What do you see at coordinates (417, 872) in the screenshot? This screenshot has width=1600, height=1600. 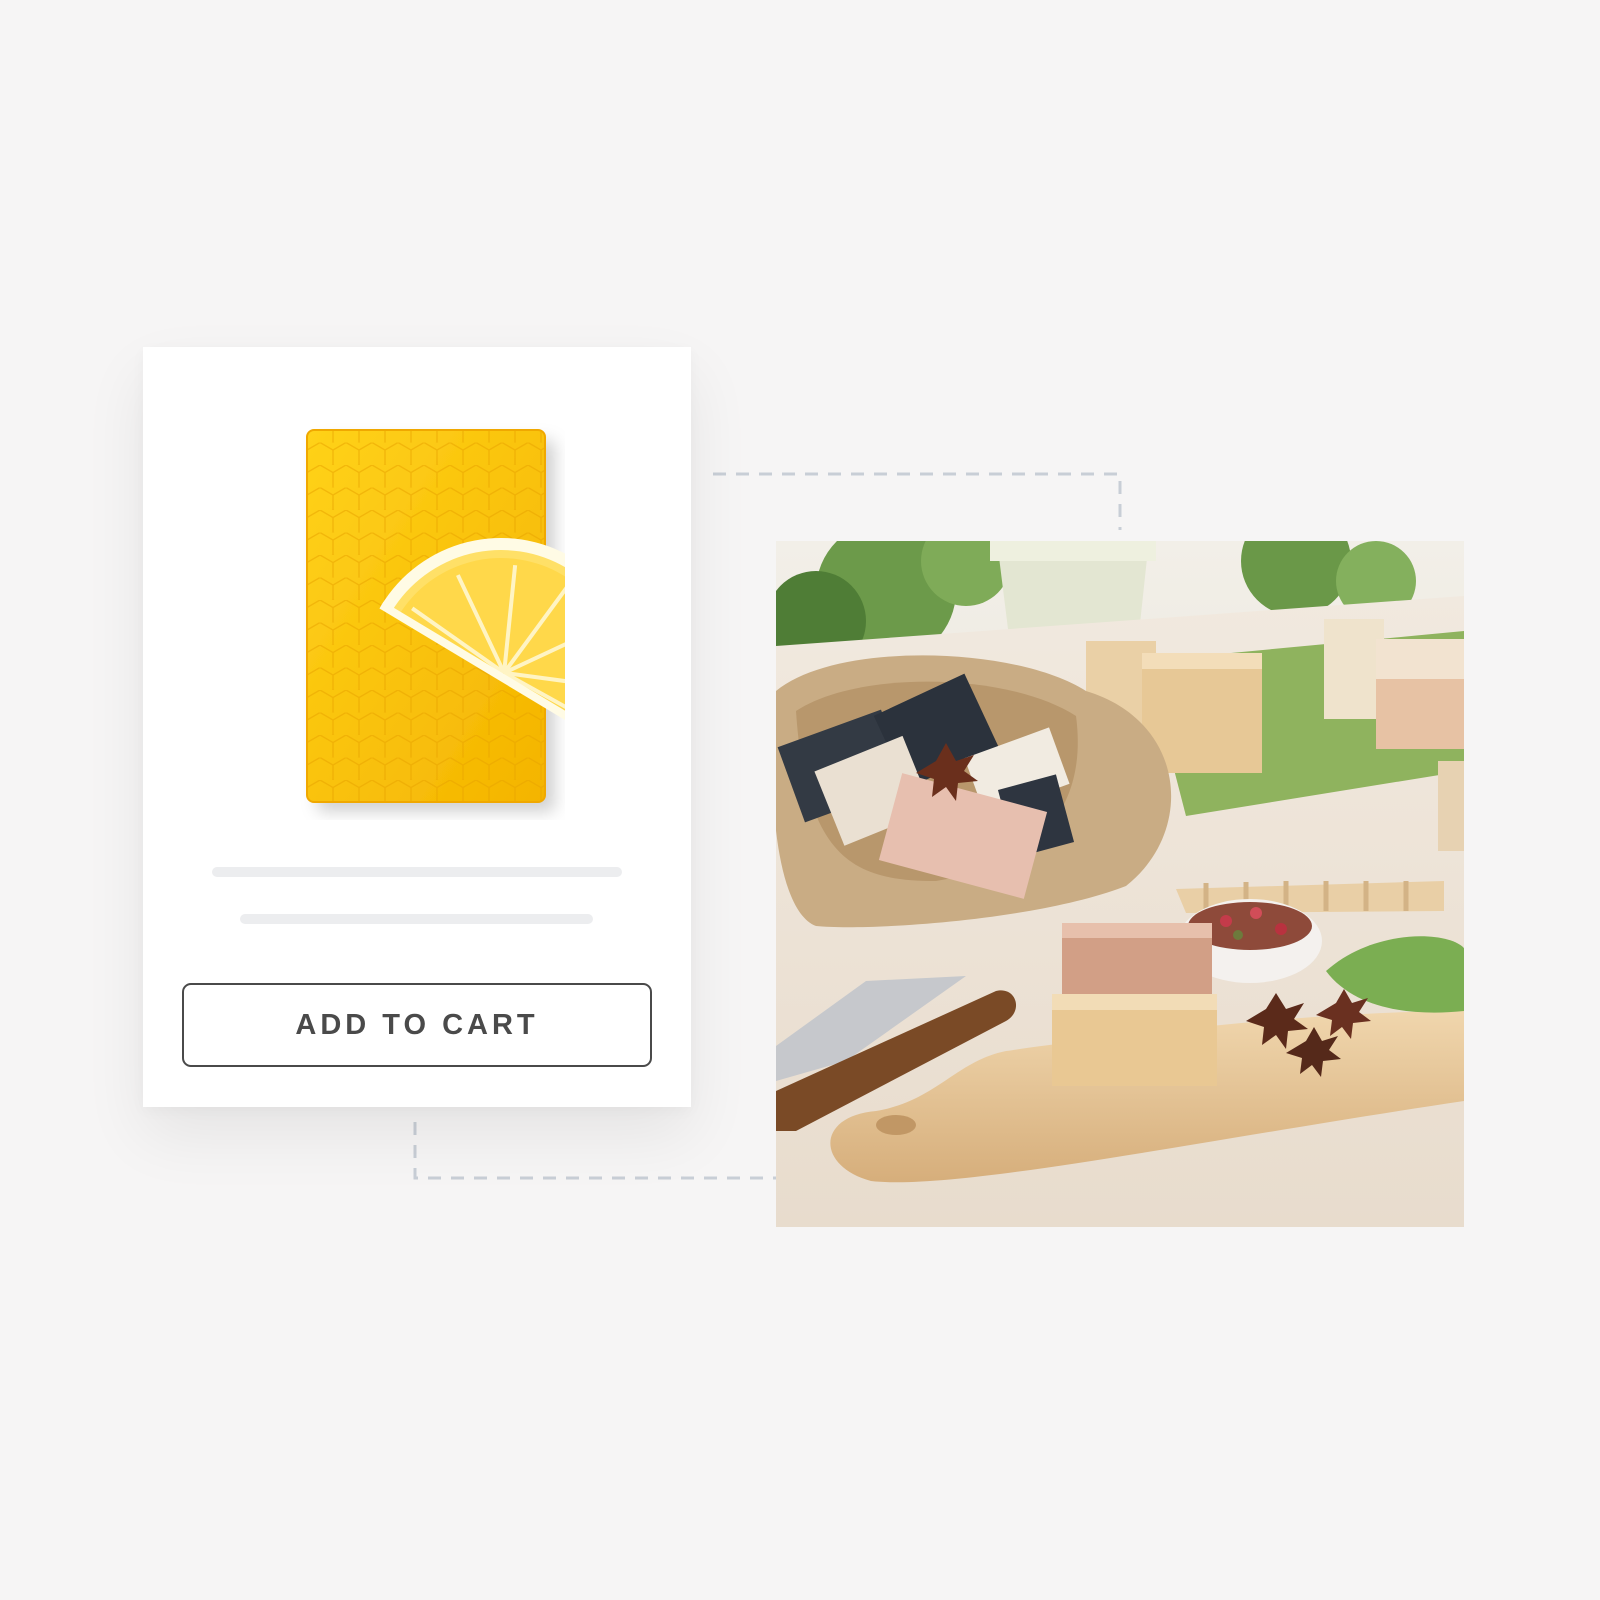 I see `product-title-placeholder` at bounding box center [417, 872].